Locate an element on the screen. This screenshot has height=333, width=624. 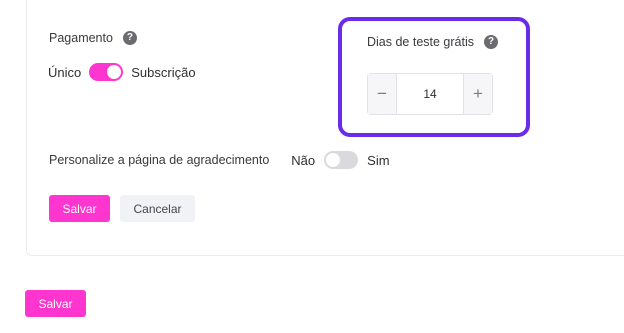
payment-toggle is located at coordinates (106, 72).